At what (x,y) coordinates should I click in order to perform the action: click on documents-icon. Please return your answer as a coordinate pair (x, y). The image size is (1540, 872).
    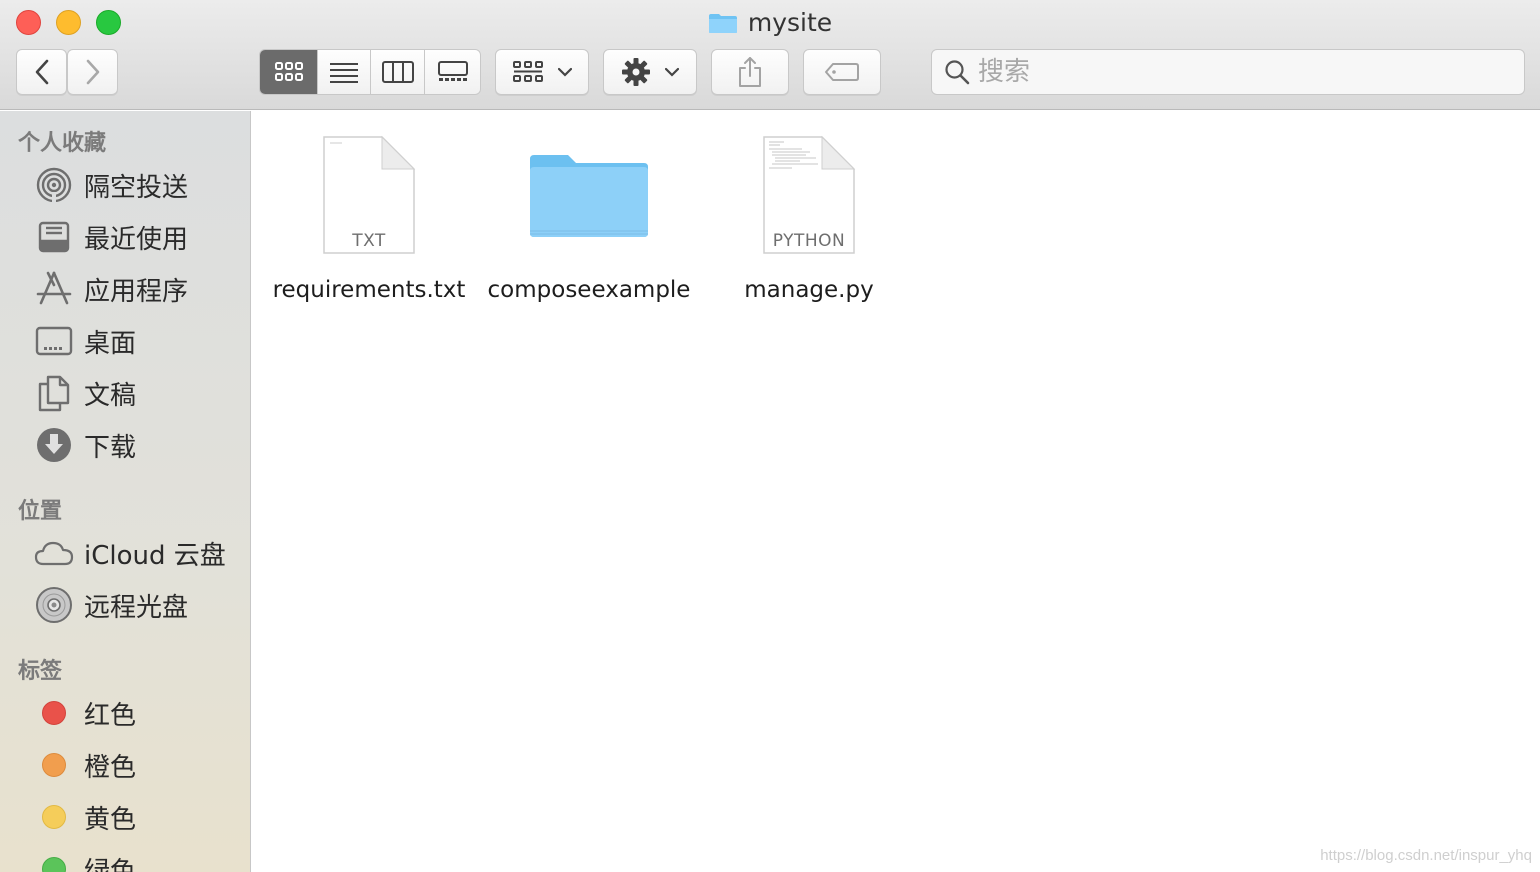
    Looking at the image, I should click on (54, 393).